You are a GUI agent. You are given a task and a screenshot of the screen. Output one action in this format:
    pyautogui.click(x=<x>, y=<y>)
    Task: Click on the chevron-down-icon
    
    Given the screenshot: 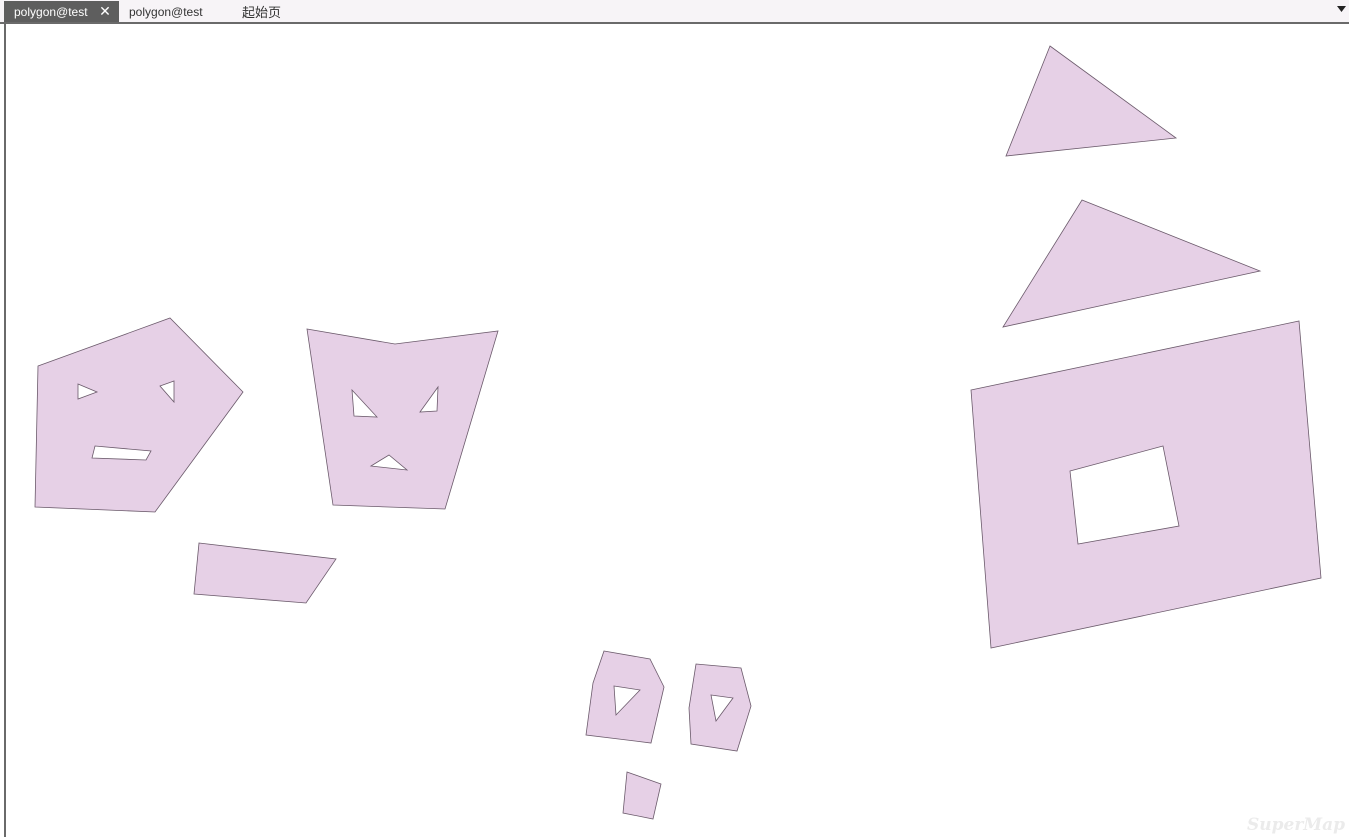 What is the action you would take?
    pyautogui.click(x=1341, y=9)
    